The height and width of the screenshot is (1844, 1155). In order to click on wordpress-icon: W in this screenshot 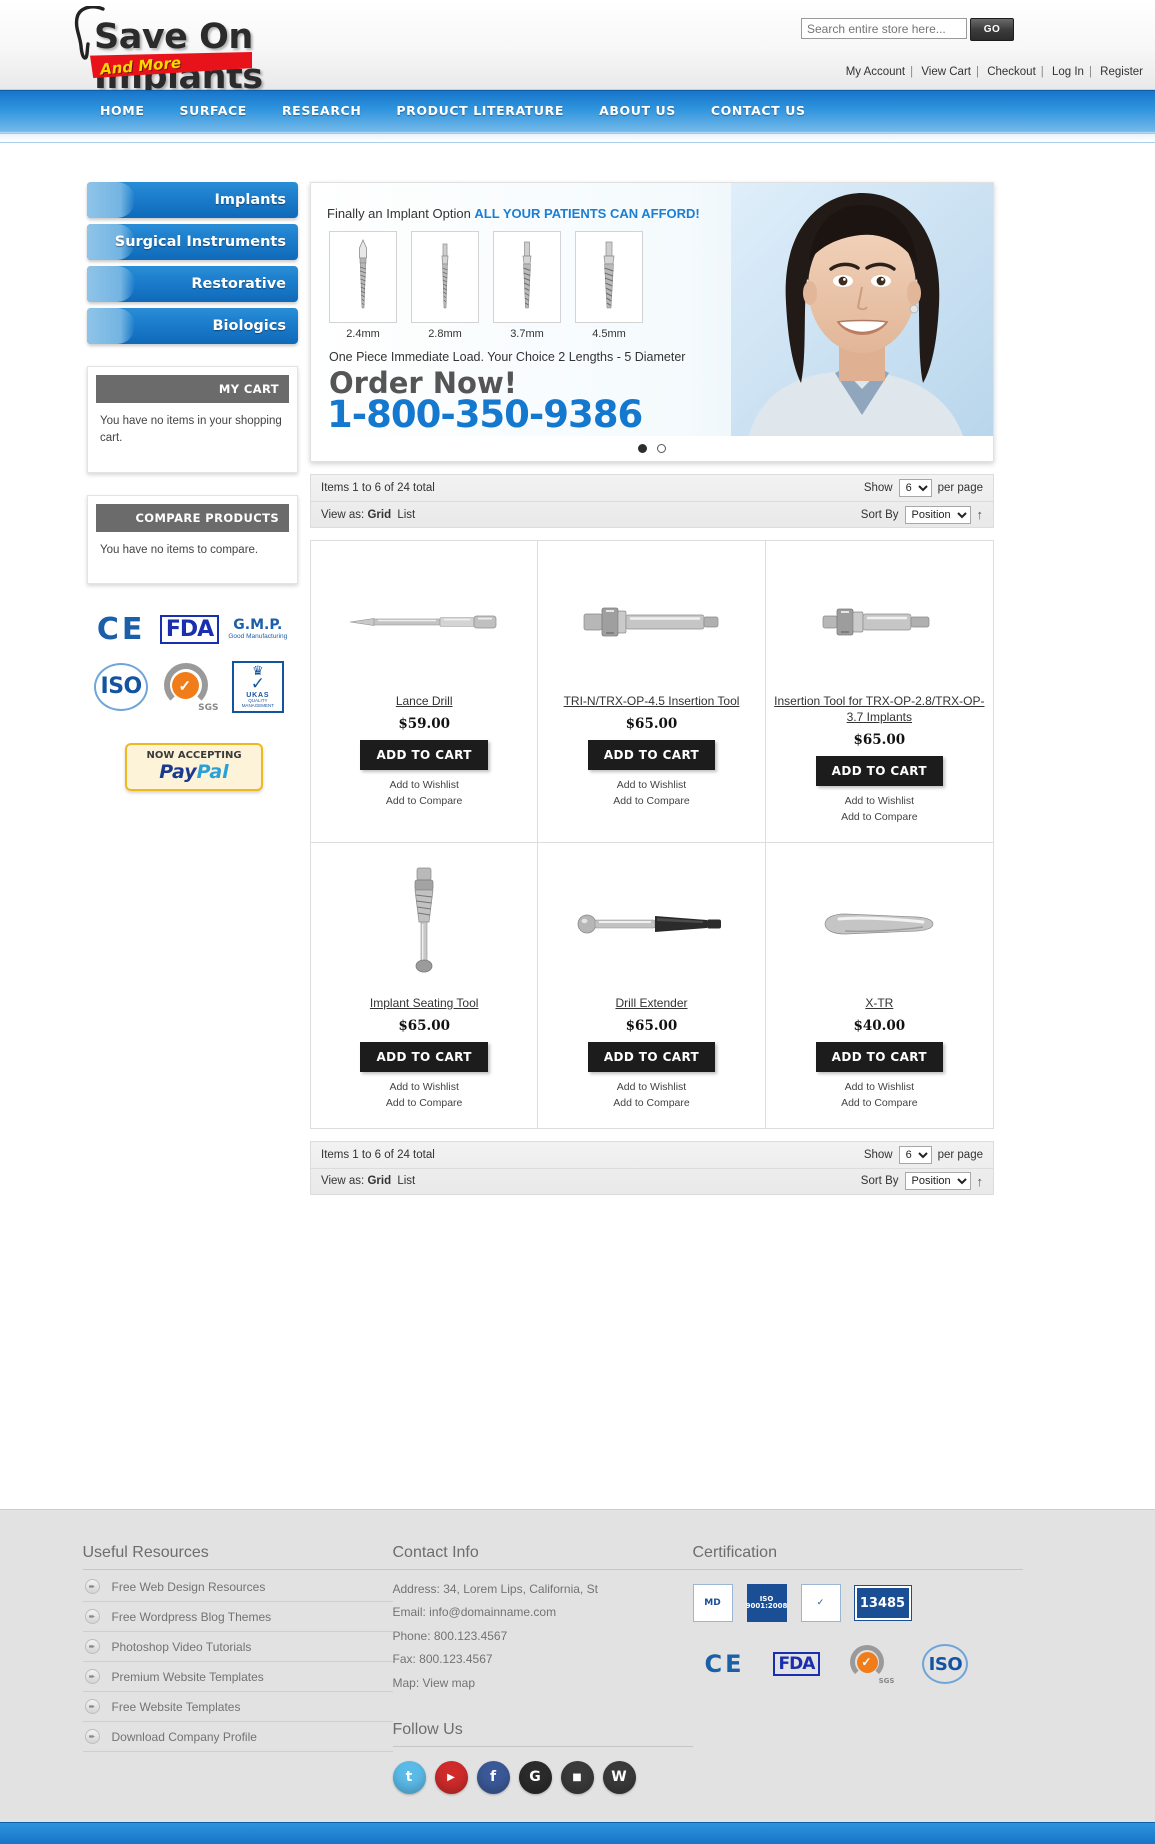, I will do `click(619, 1777)`.